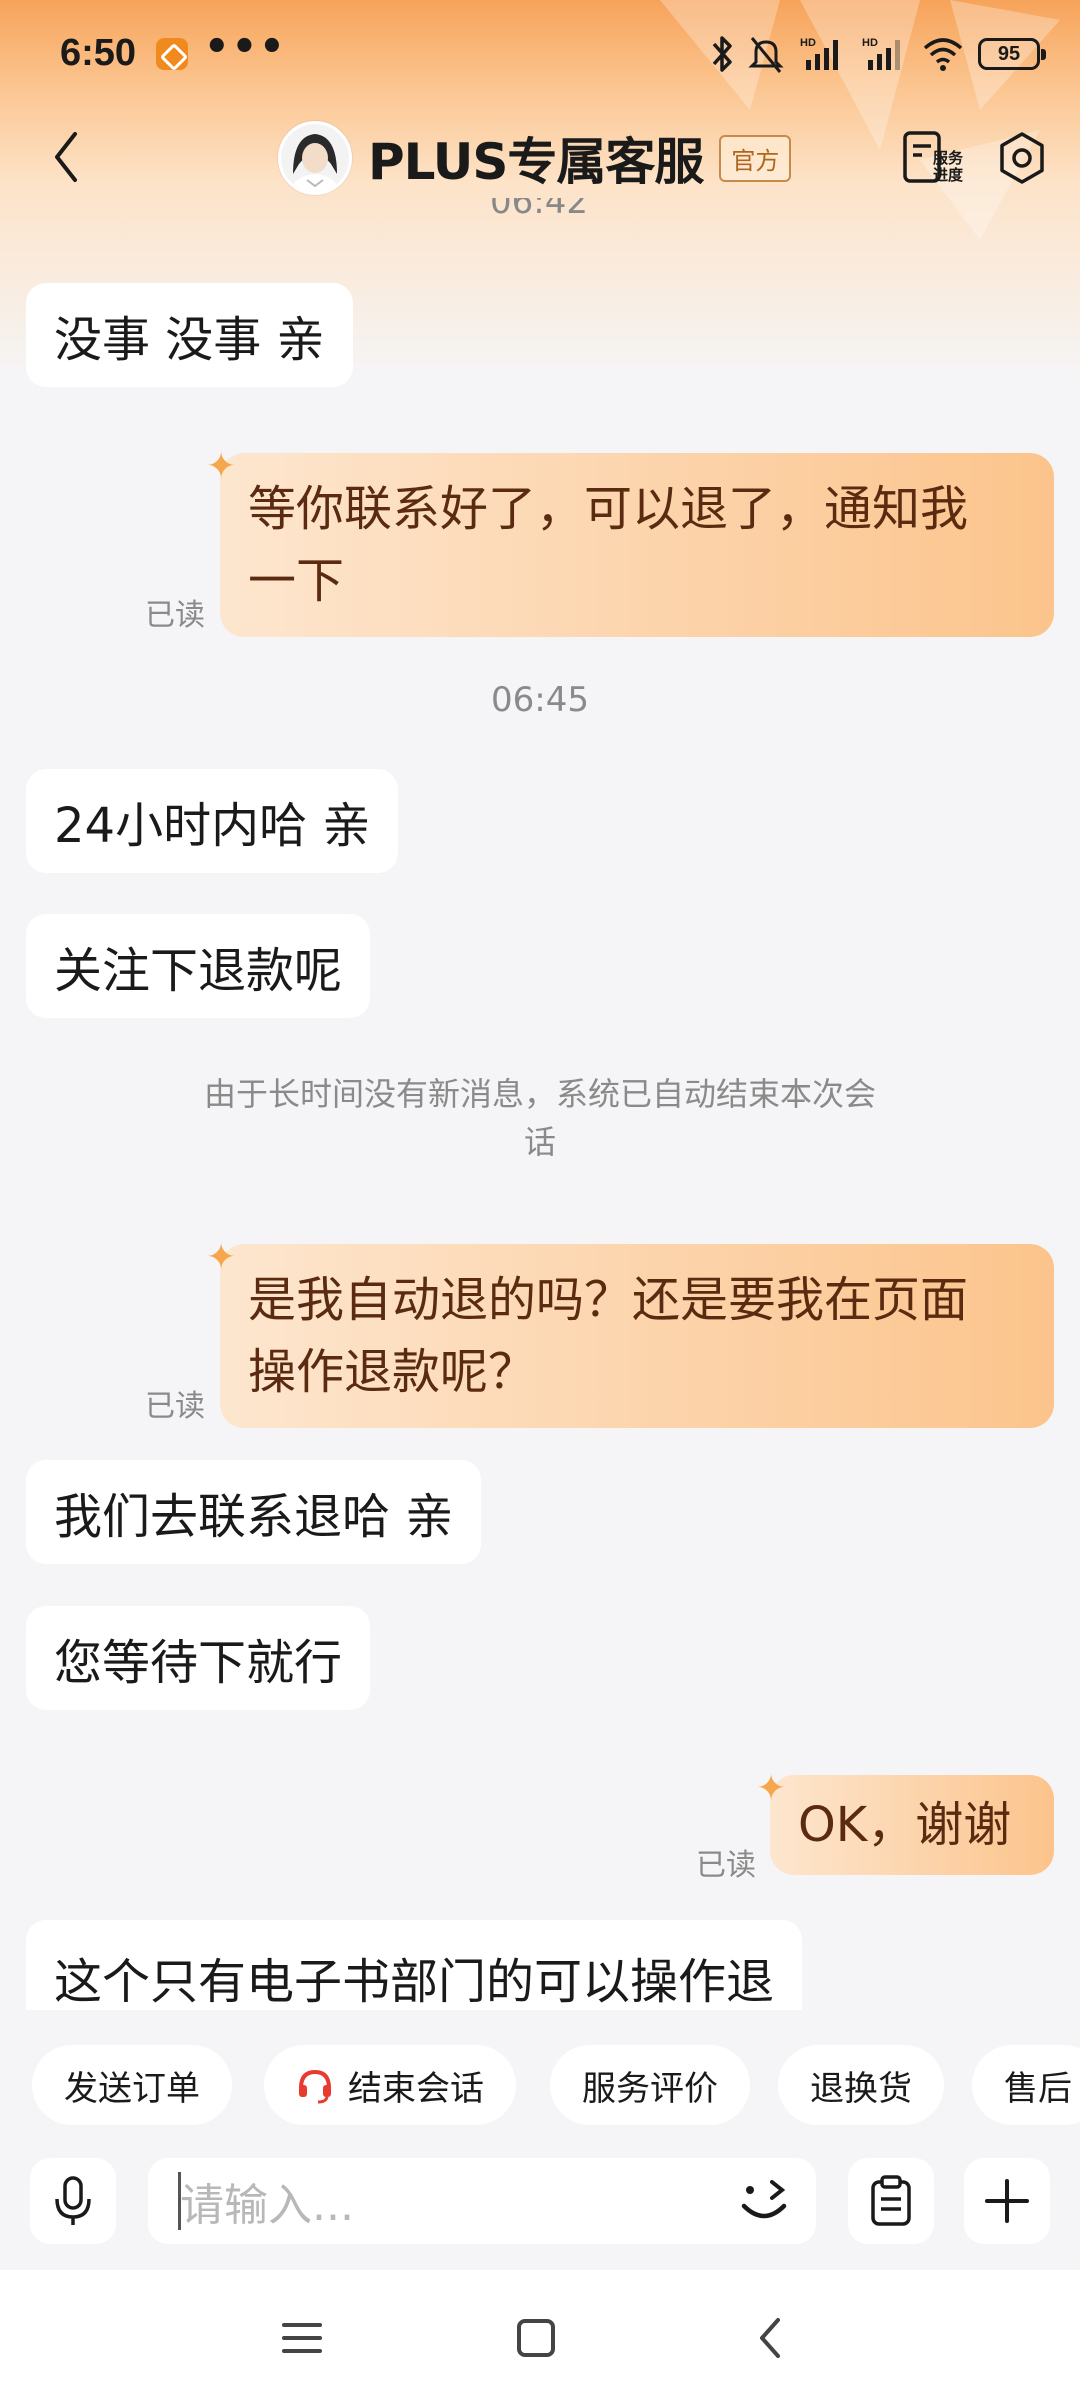 This screenshot has width=1080, height=2400. I want to click on voice-input-button, so click(73, 2201).